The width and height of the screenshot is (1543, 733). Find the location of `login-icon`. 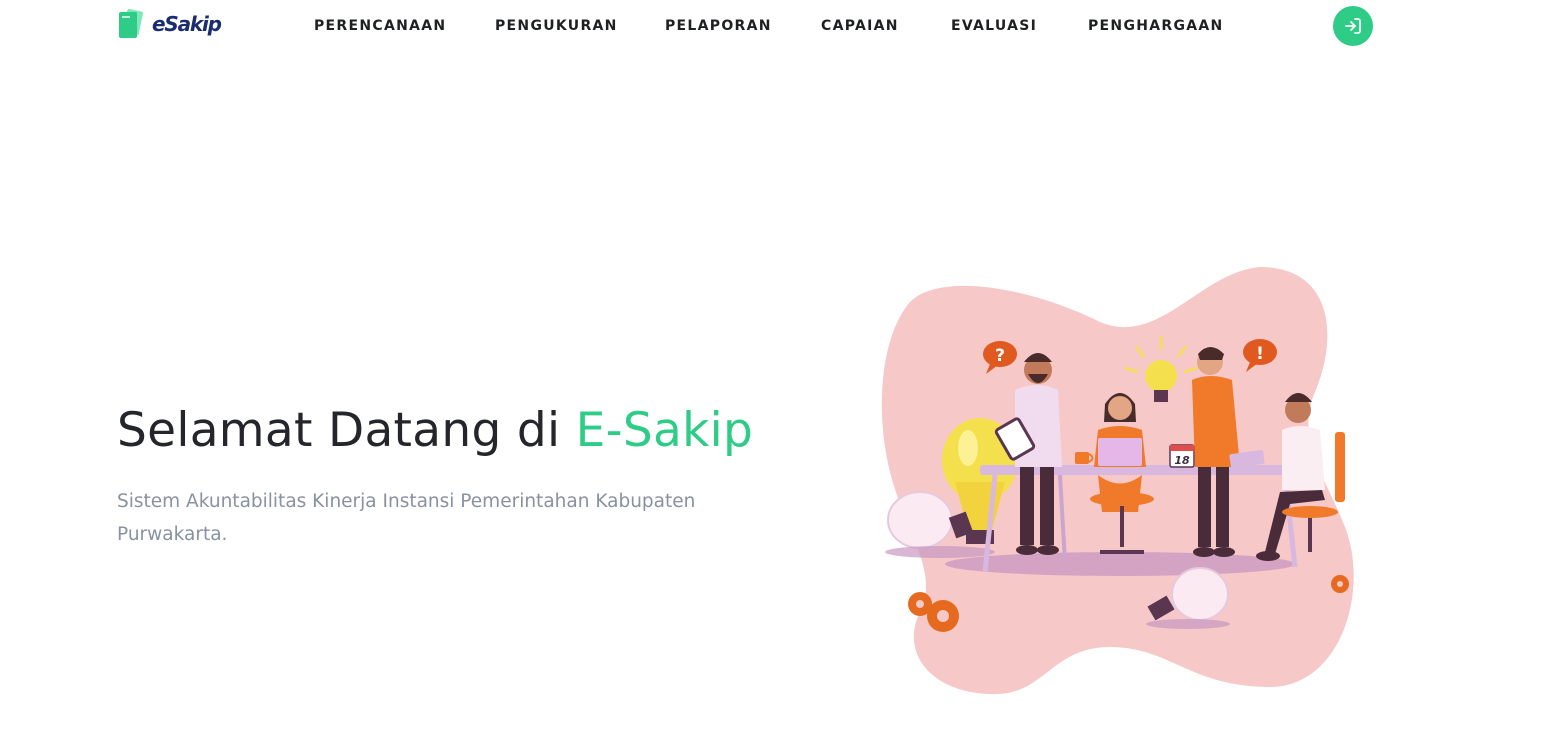

login-icon is located at coordinates (1353, 26).